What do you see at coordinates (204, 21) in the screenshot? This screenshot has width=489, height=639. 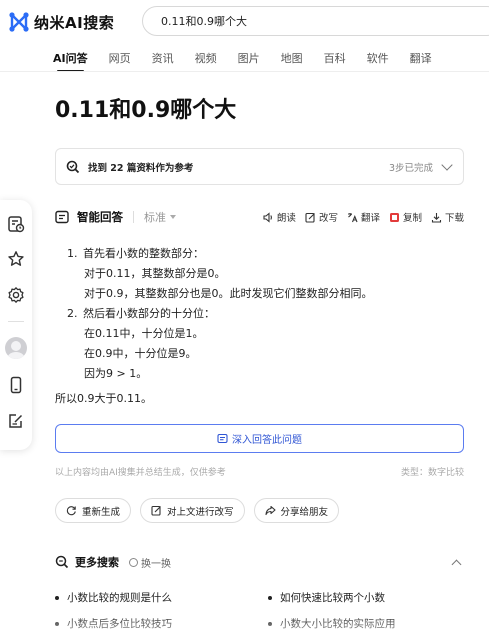 I see `search-query: 0.11和0.9哪个大` at bounding box center [204, 21].